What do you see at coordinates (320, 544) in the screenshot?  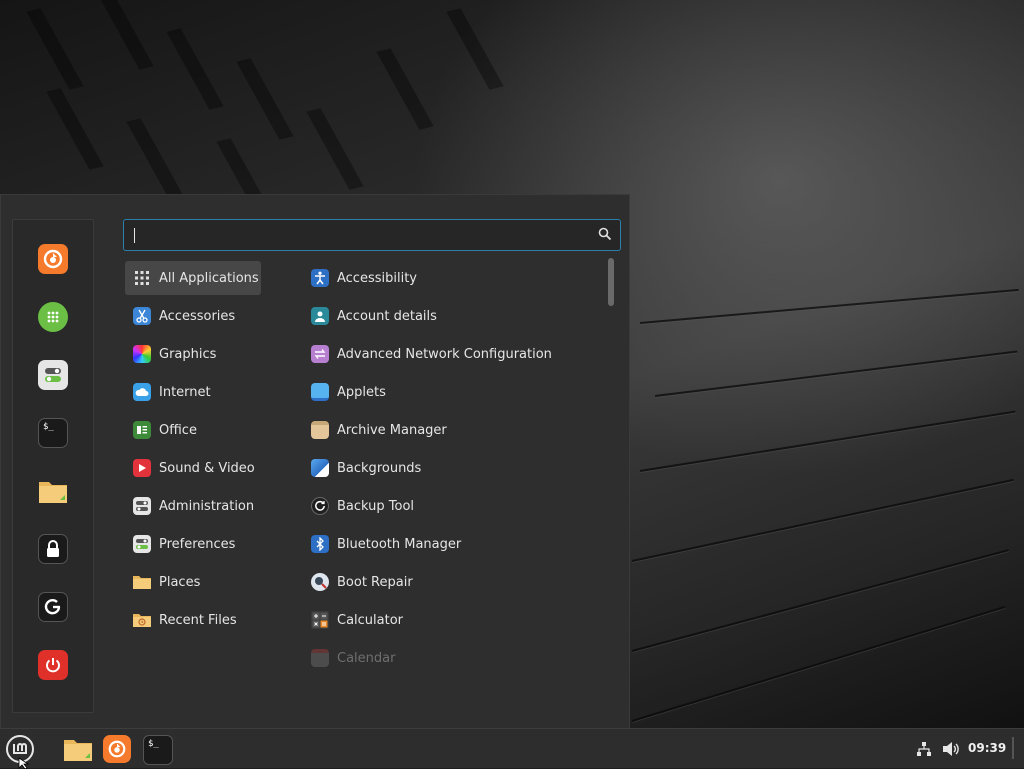 I see `bluetooth-icon` at bounding box center [320, 544].